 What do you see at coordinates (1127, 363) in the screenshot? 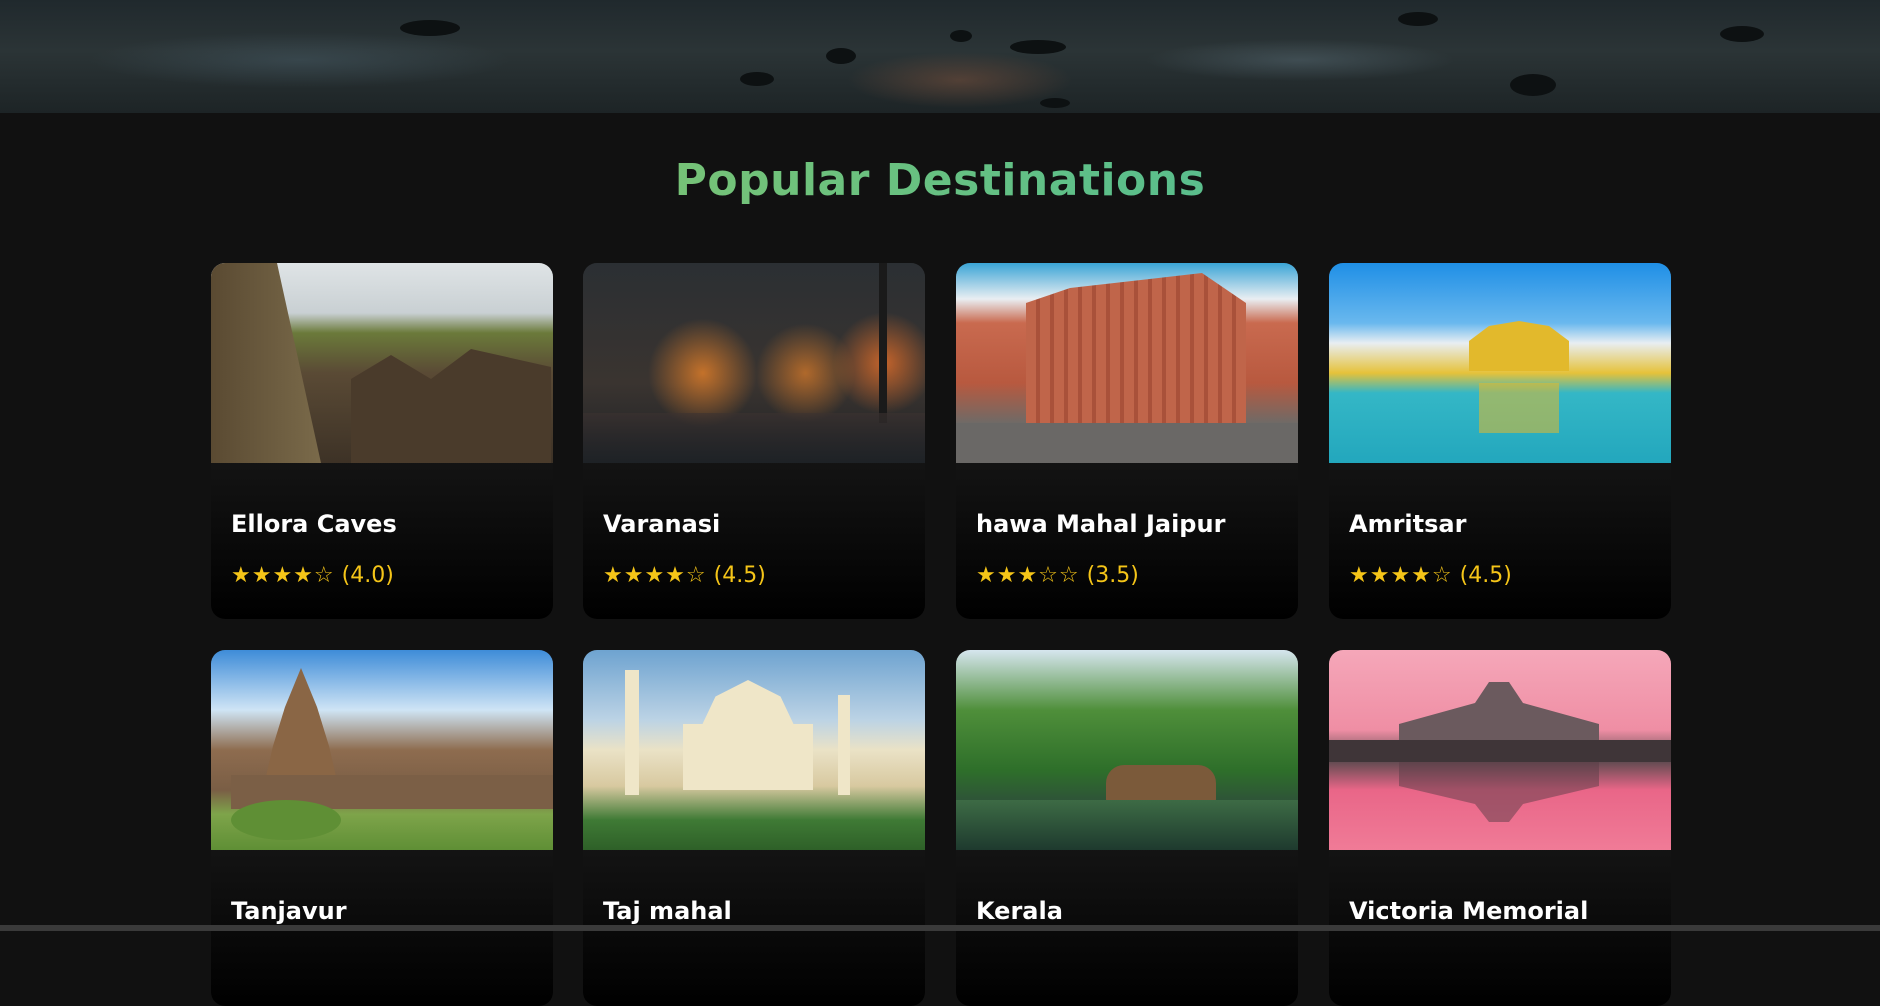
I see `hawa-mahal-photo` at bounding box center [1127, 363].